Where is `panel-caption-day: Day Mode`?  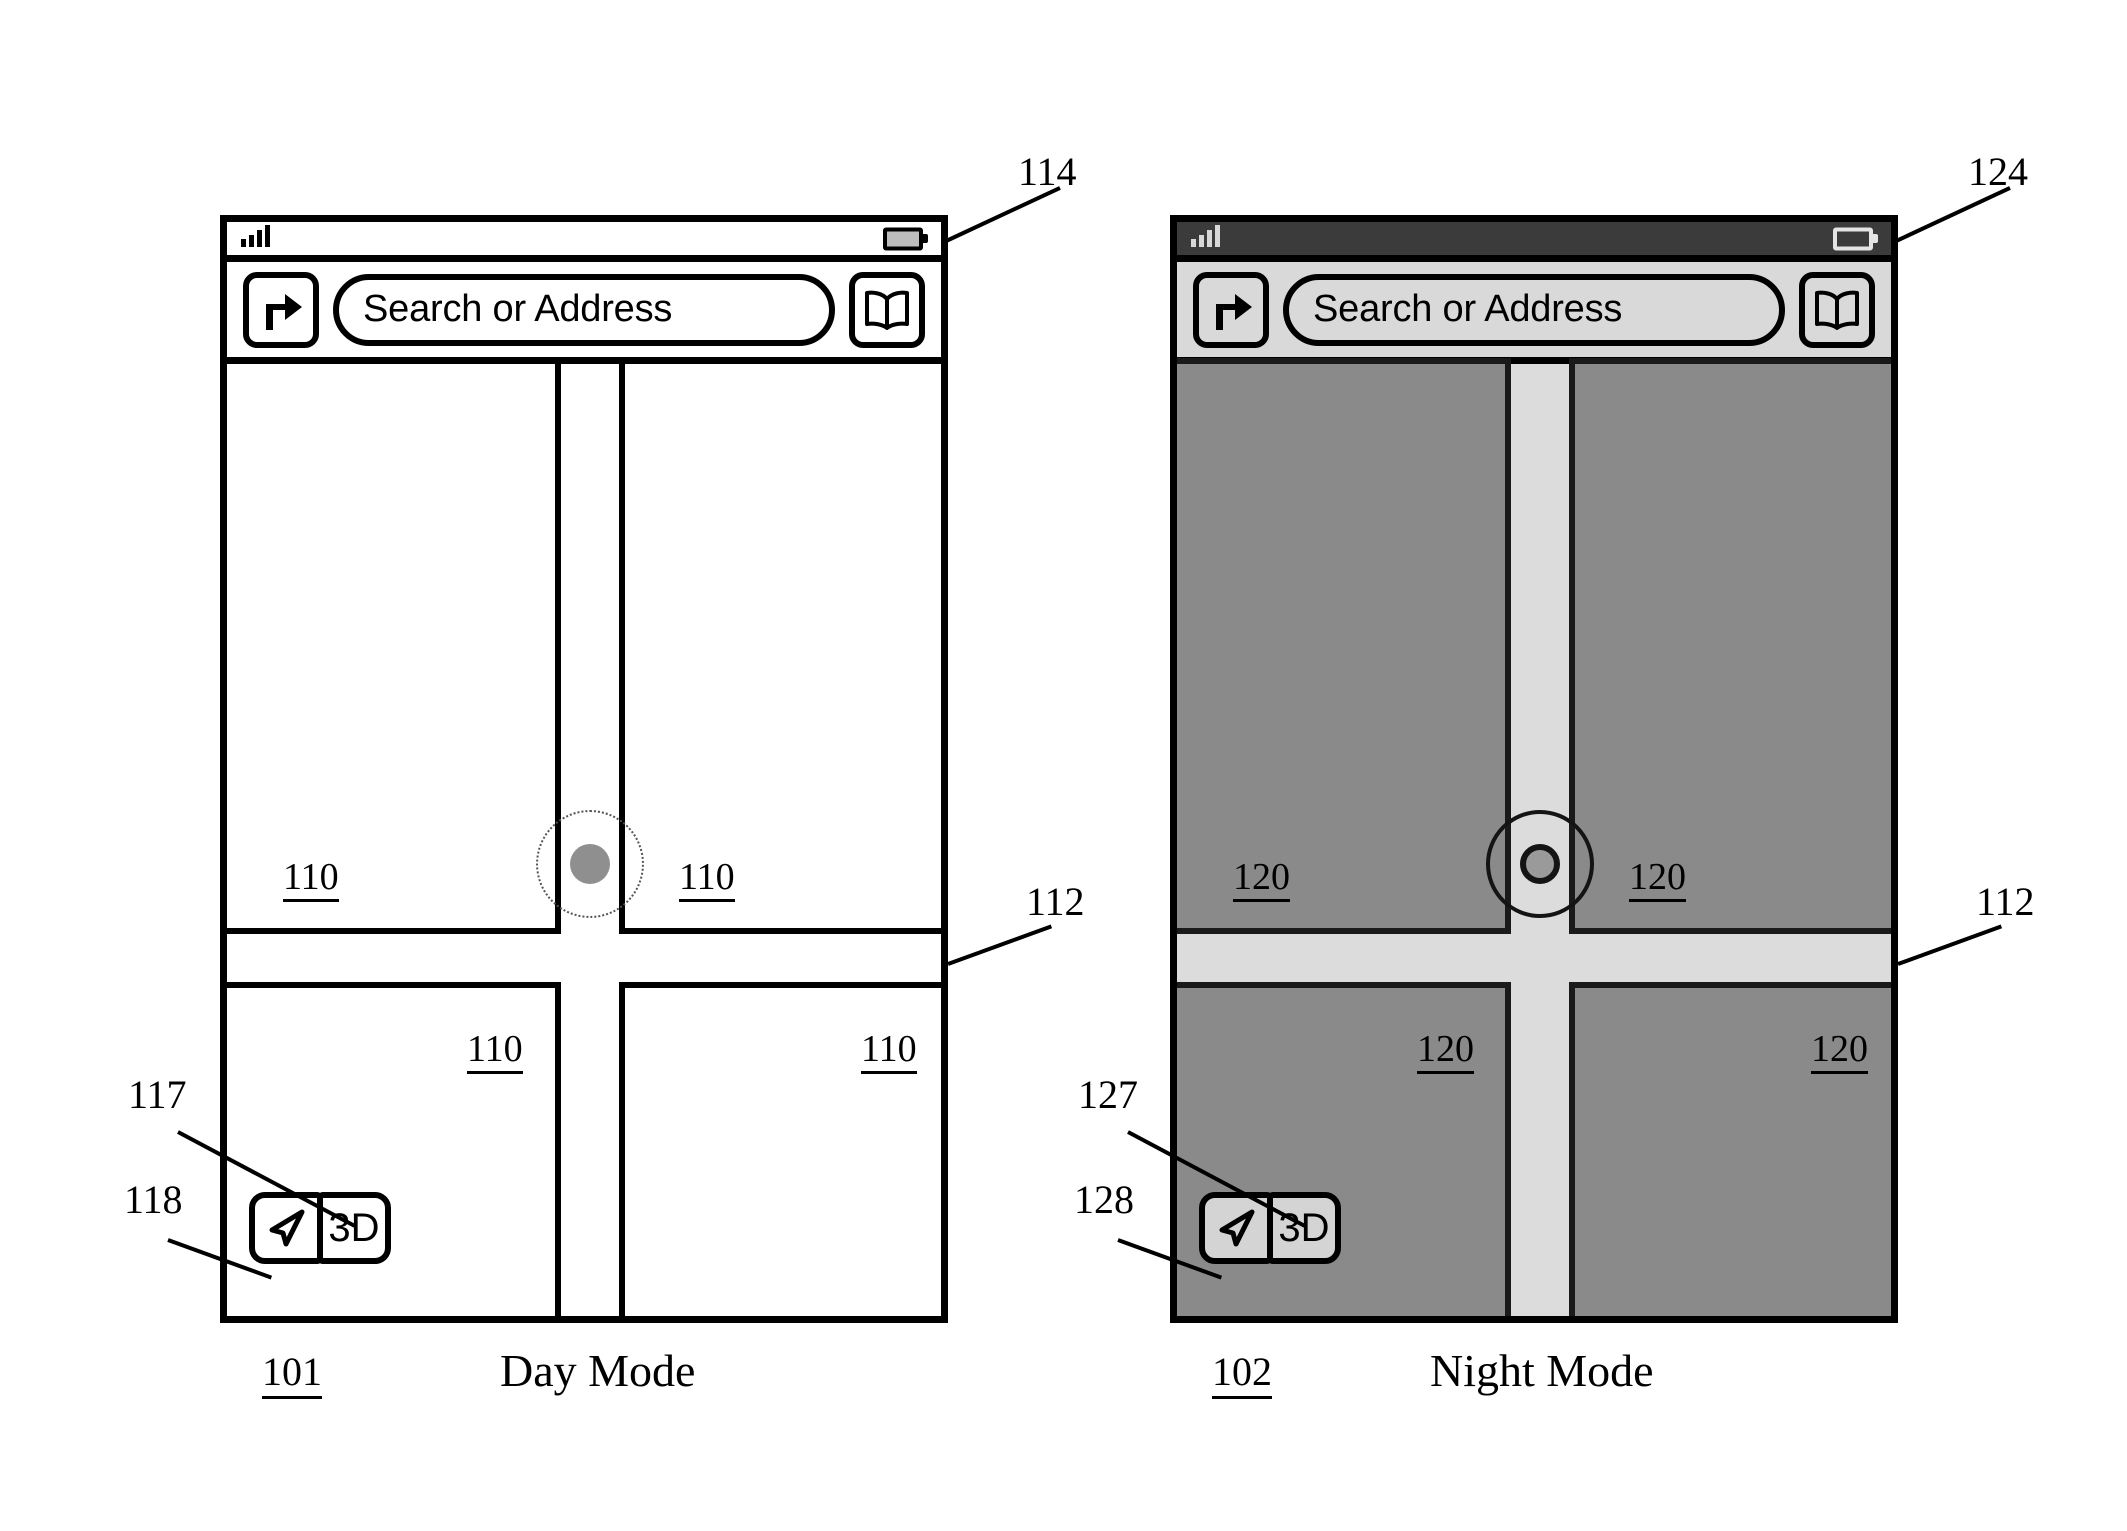
panel-caption-day: Day Mode is located at coordinates (598, 1370).